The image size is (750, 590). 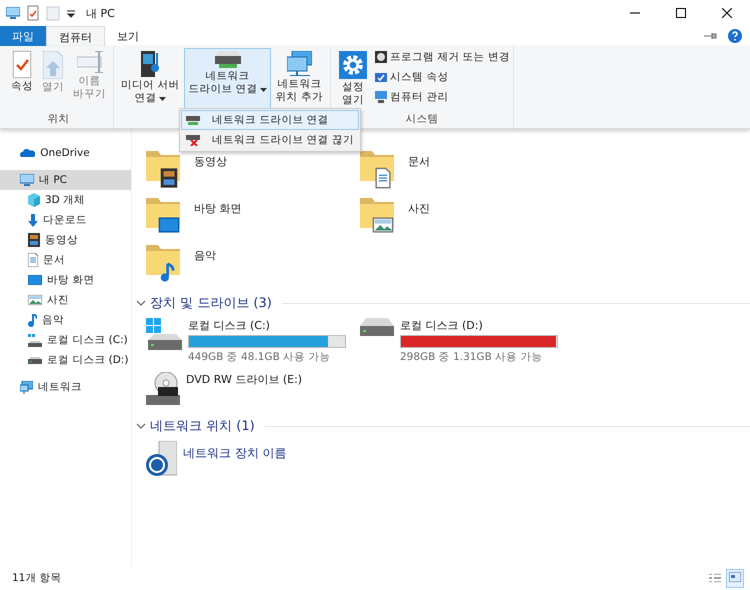 What do you see at coordinates (460, 216) in the screenshot?
I see `folder-tile: 사진` at bounding box center [460, 216].